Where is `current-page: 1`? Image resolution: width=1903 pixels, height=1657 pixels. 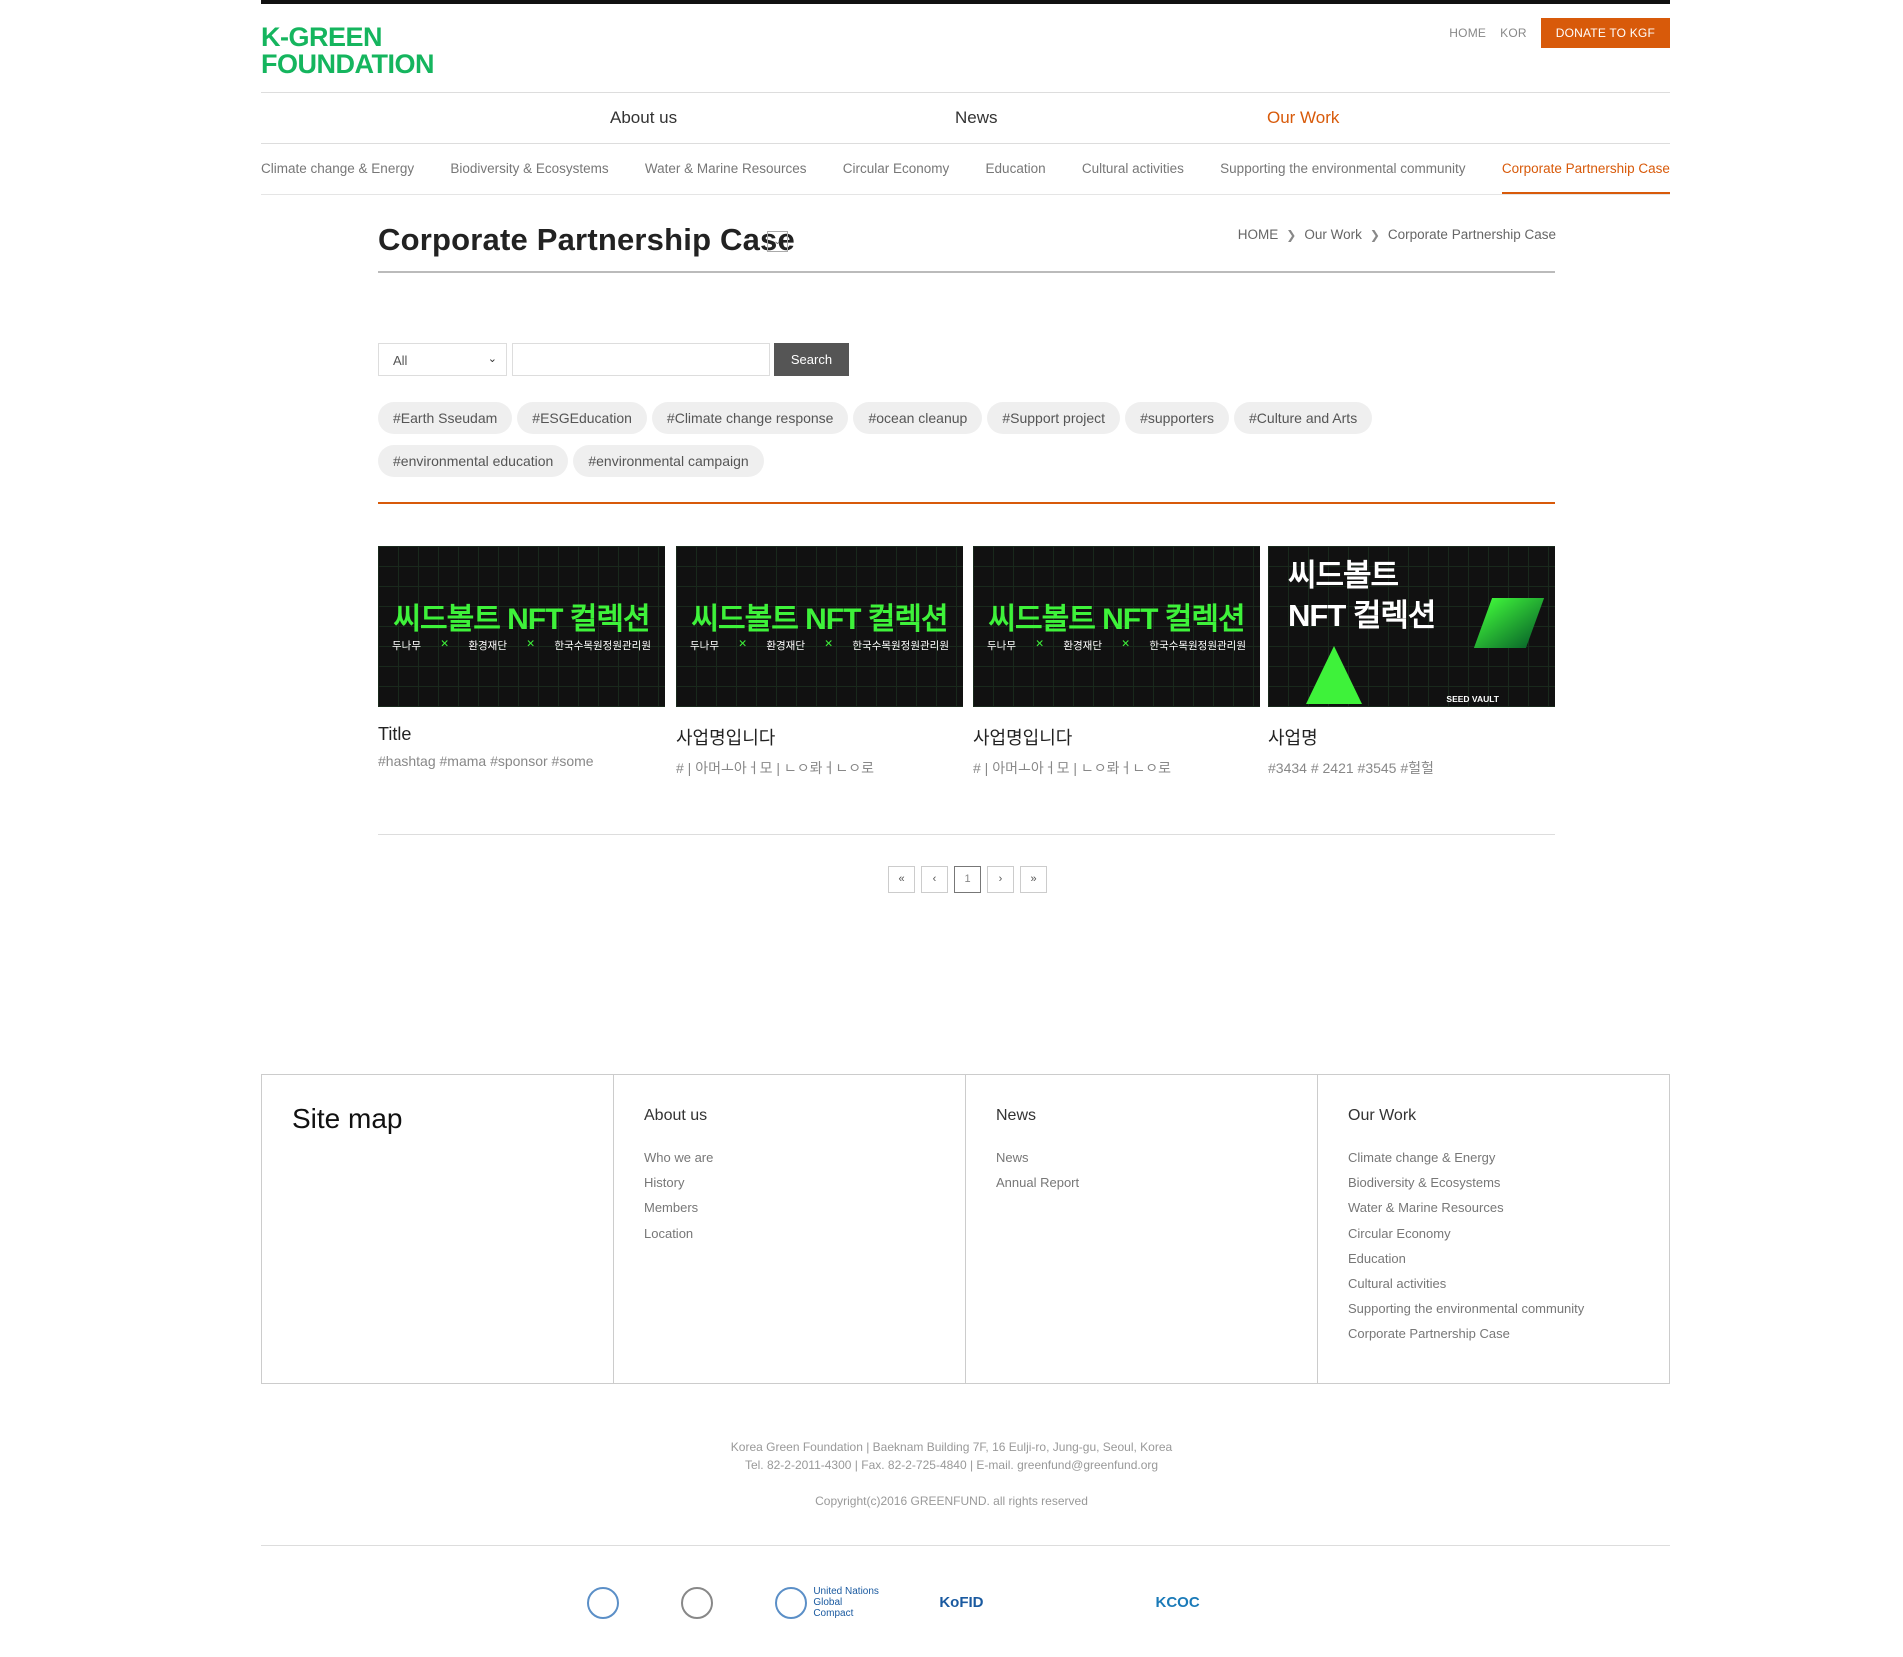 current-page: 1 is located at coordinates (967, 879).